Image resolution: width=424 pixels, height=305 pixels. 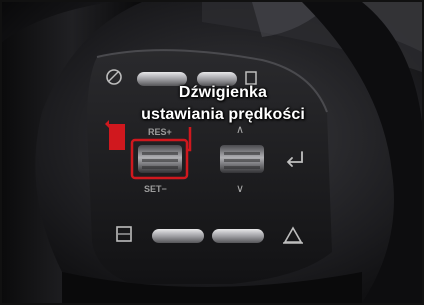 I want to click on speed-lever, so click(x=159, y=159).